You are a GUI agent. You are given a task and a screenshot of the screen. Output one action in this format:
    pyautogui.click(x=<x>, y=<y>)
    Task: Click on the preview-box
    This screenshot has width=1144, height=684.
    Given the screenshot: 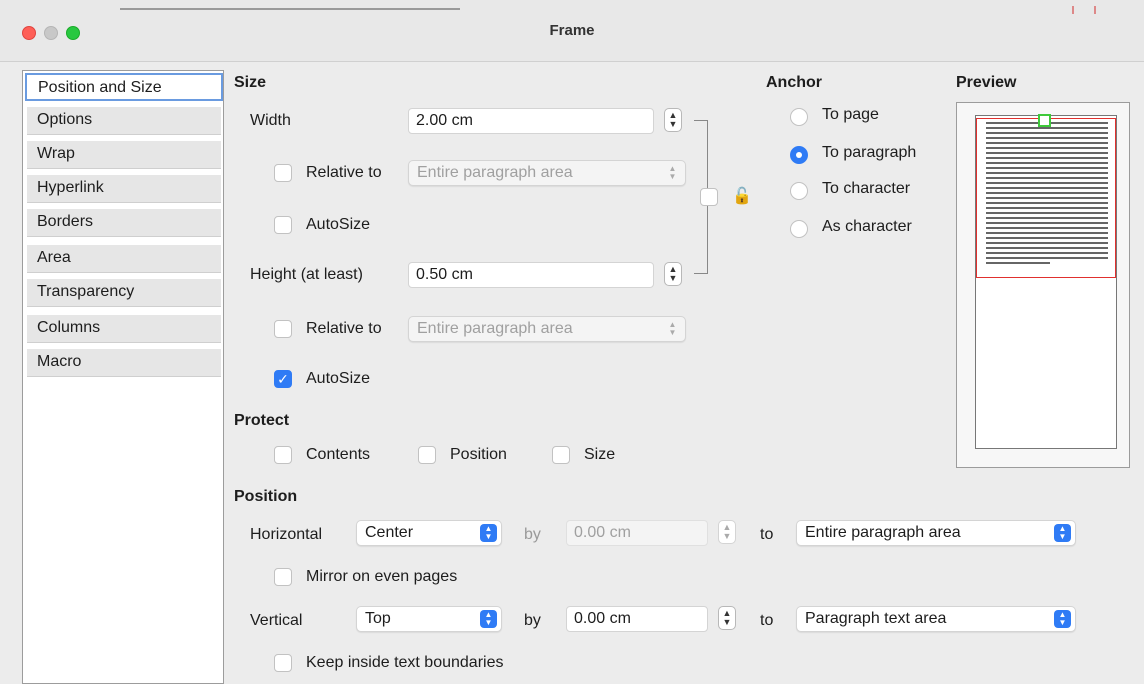 What is the action you would take?
    pyautogui.click(x=1043, y=285)
    